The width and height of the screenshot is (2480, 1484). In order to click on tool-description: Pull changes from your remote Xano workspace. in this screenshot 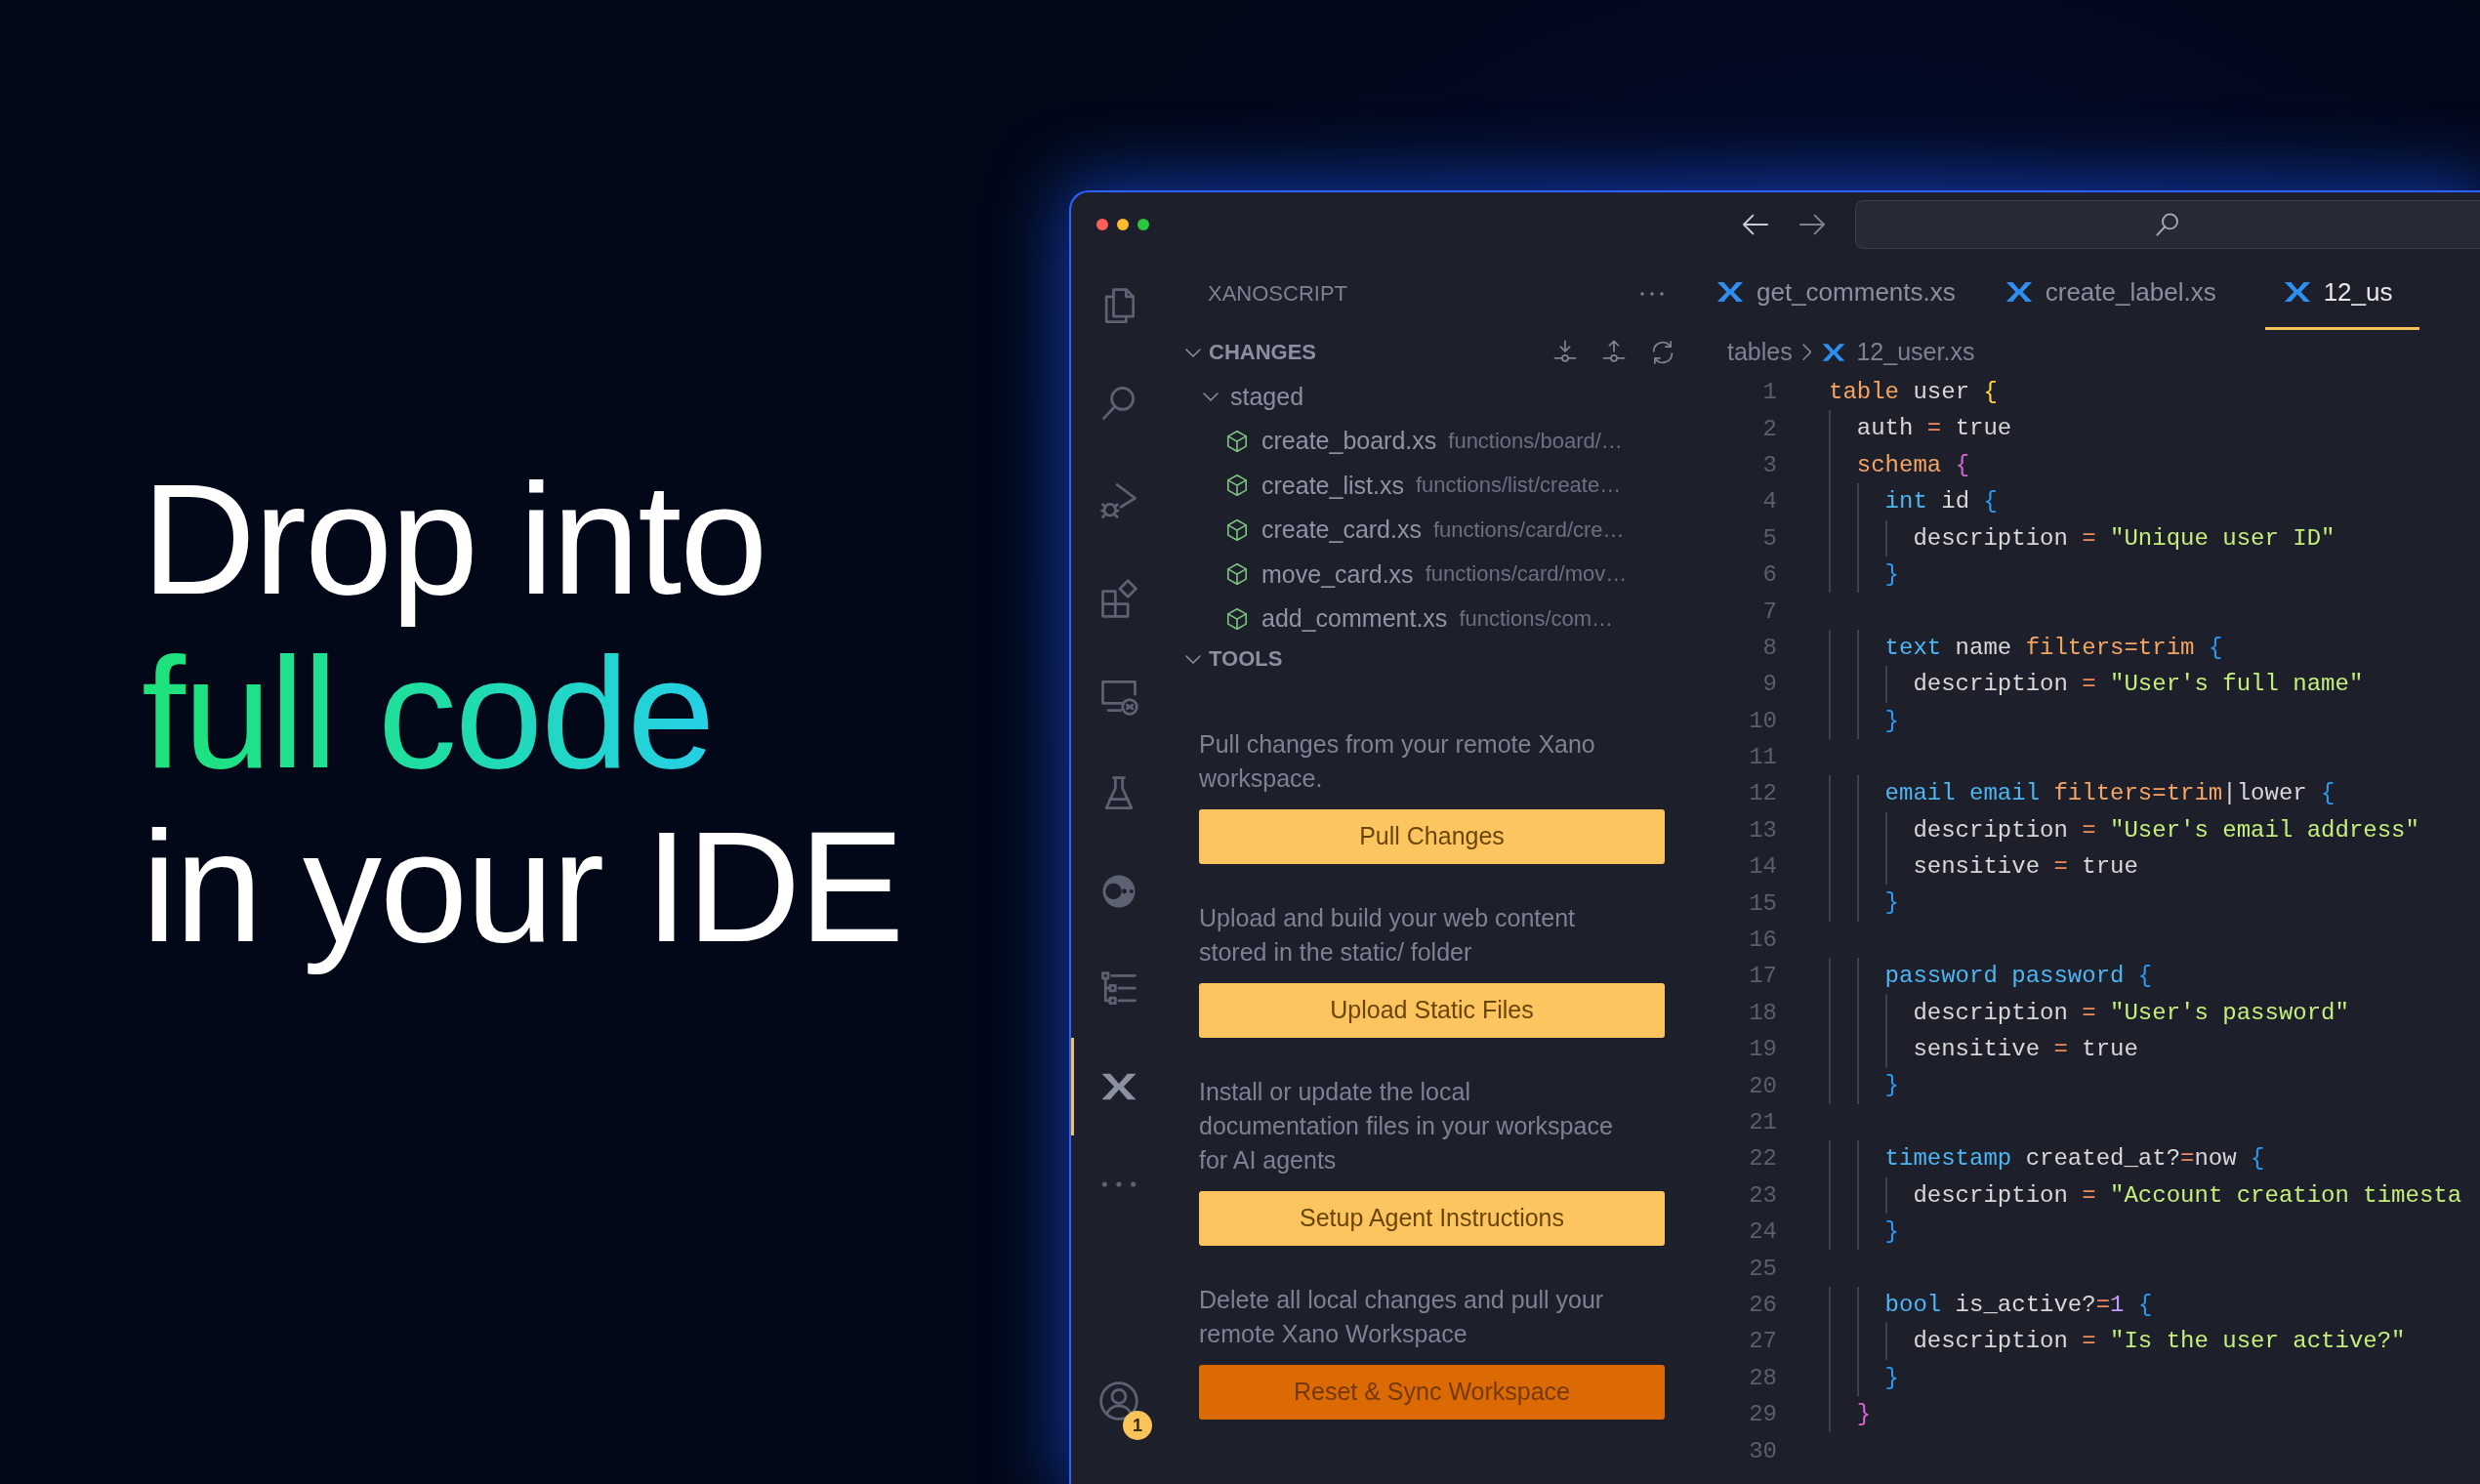, I will do `click(1398, 761)`.